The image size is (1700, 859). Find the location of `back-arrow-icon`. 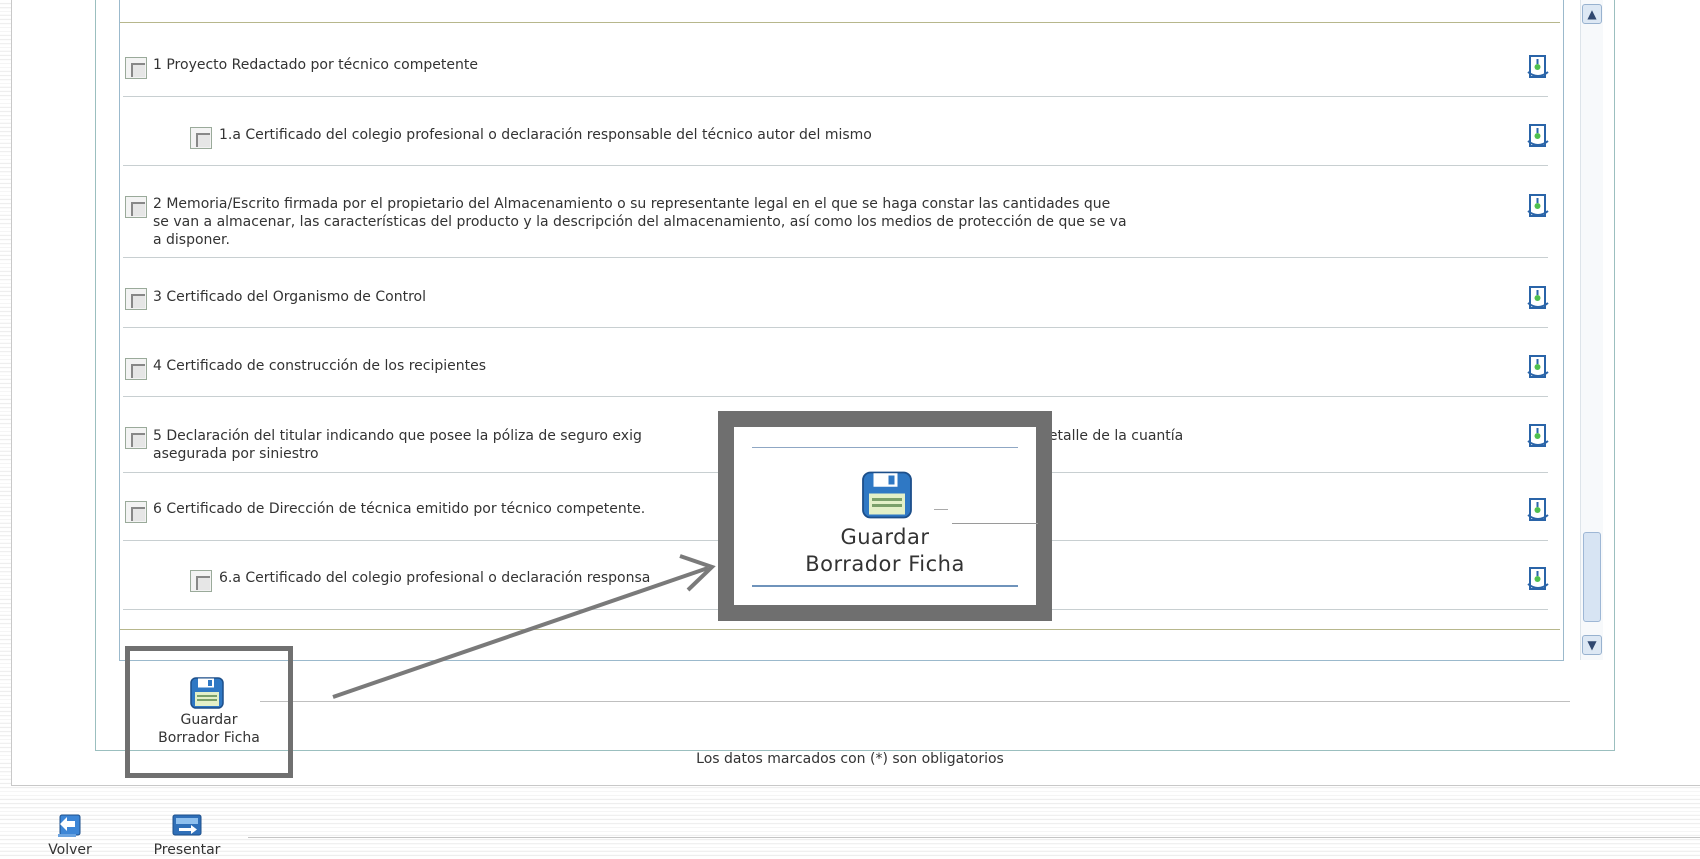

back-arrow-icon is located at coordinates (69, 825).